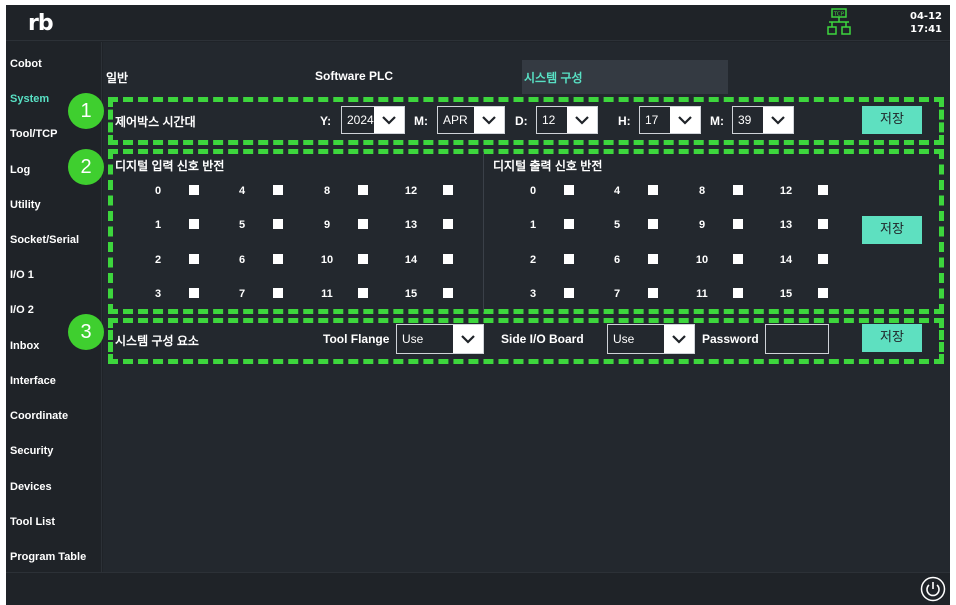  What do you see at coordinates (158, 225) in the screenshot?
I see `input-number: 1` at bounding box center [158, 225].